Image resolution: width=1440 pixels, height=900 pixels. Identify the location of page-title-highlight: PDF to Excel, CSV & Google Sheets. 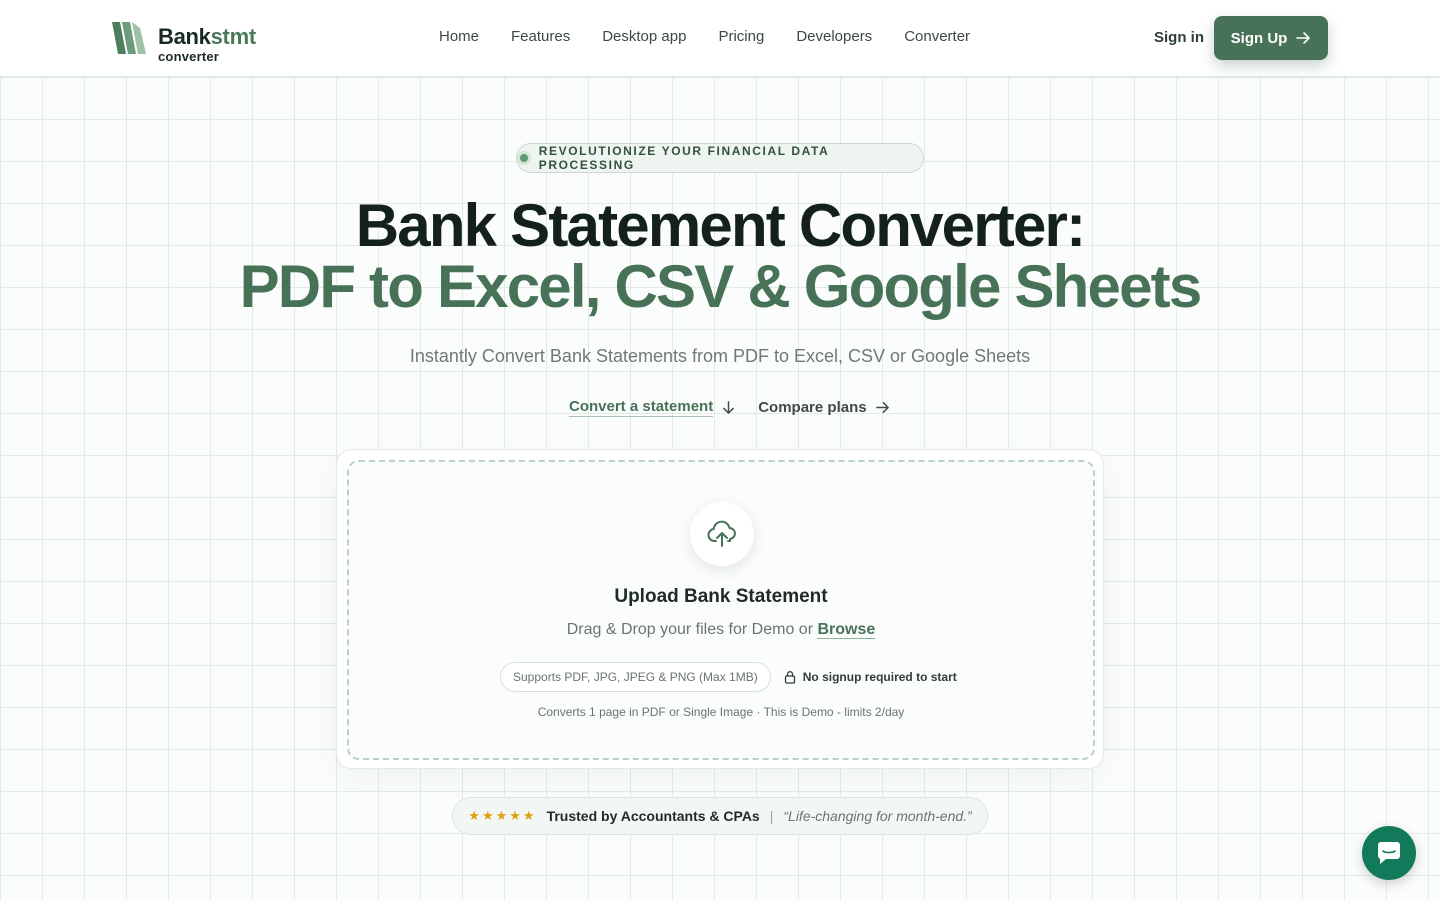
(721, 286).